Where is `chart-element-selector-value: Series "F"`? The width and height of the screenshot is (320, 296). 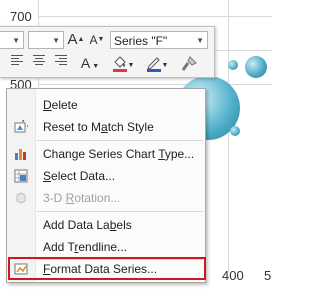
chart-element-selector-value: Series "F" is located at coordinates (141, 41).